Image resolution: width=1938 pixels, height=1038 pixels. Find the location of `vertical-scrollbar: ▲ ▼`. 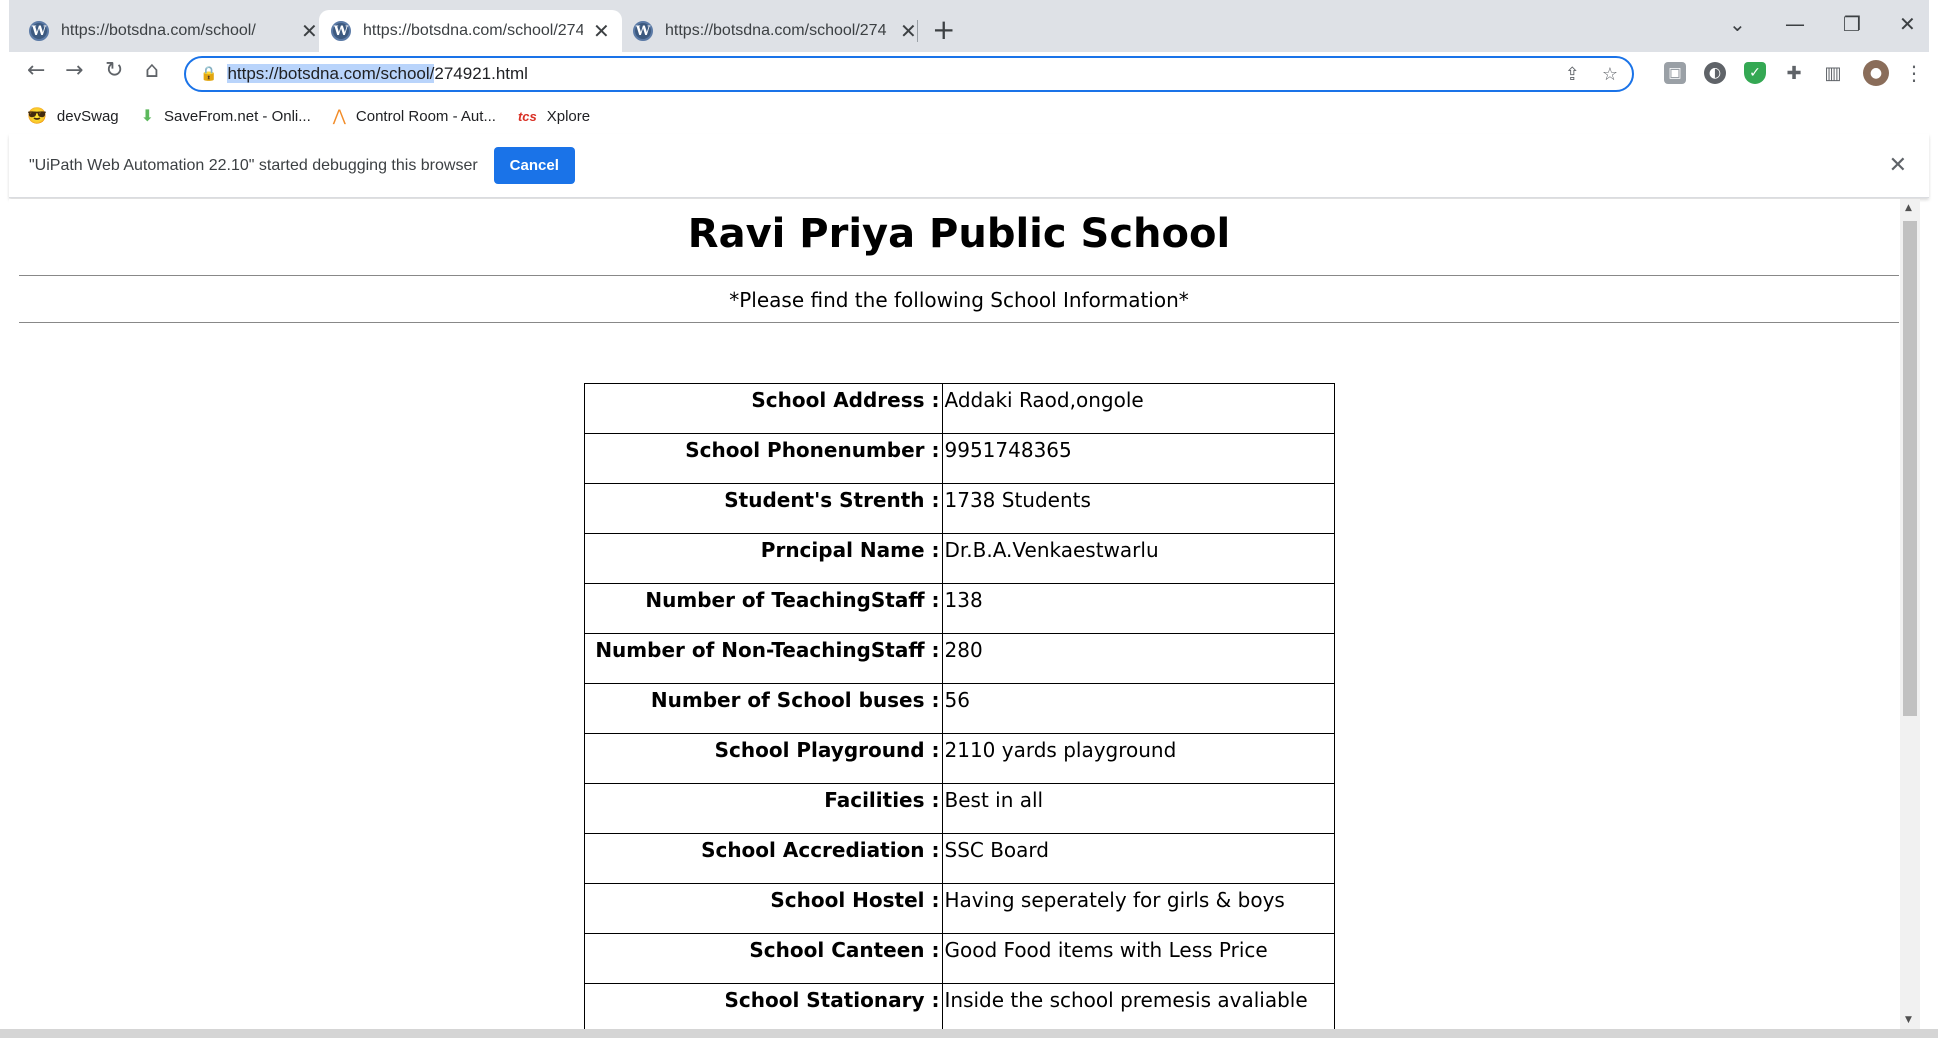

vertical-scrollbar: ▲ ▼ is located at coordinates (1910, 614).